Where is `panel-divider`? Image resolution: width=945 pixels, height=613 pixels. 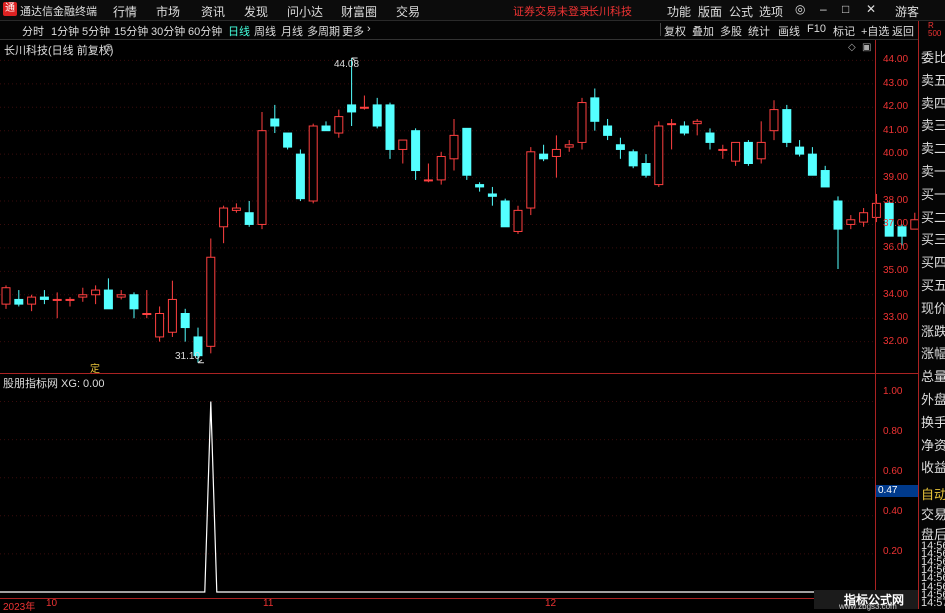
panel-divider is located at coordinates (459, 373).